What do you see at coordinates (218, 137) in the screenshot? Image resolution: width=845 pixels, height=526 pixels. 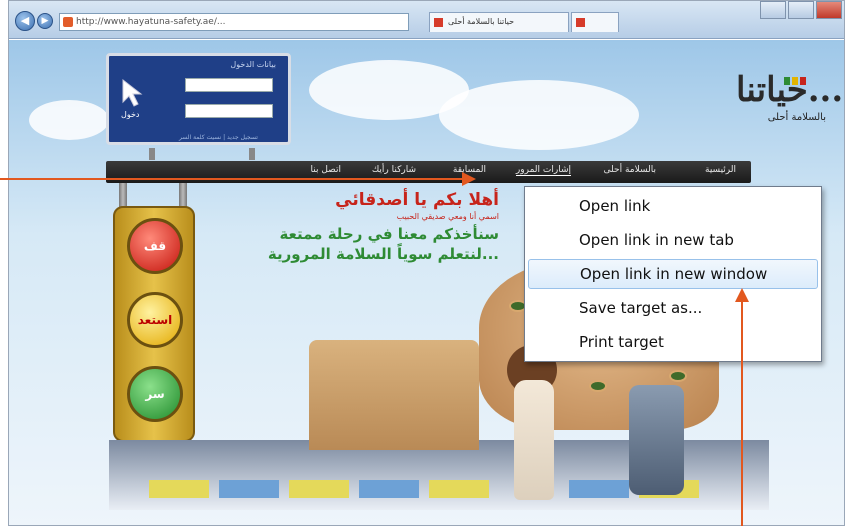 I see `login-links: تسجيل جديد | نسيت كلمة السر` at bounding box center [218, 137].